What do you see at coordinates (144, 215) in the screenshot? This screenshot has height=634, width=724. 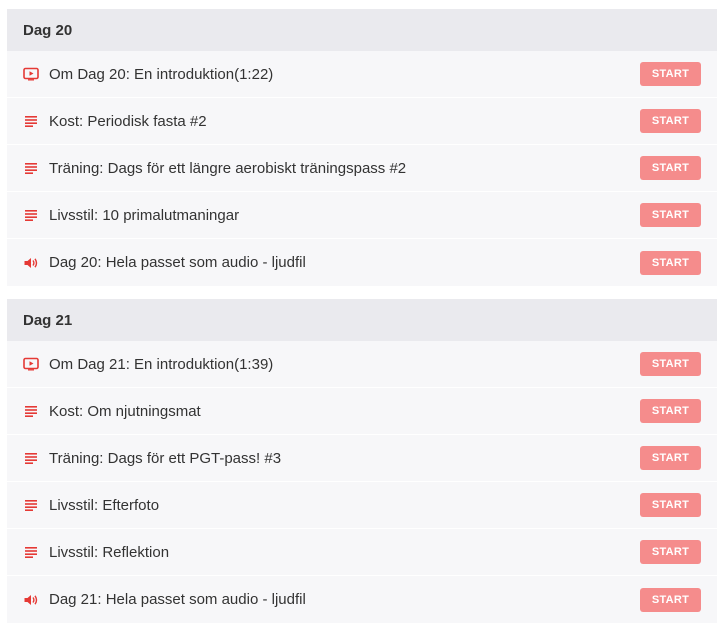 I see `lesson-title: Livsstil: 10 primalutmaningar` at bounding box center [144, 215].